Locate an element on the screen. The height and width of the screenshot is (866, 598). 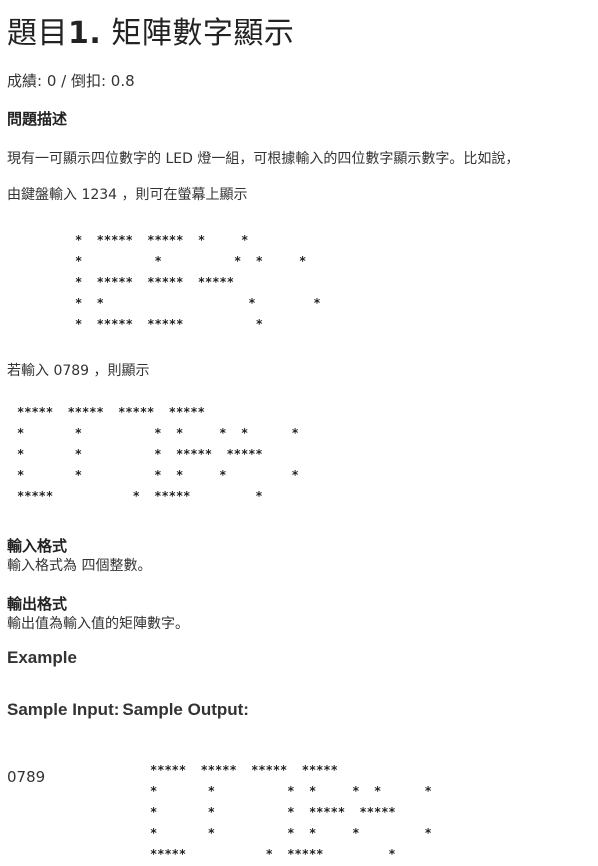
sample-table: Sample Input: Sample Output: is located at coordinates (129, 710).